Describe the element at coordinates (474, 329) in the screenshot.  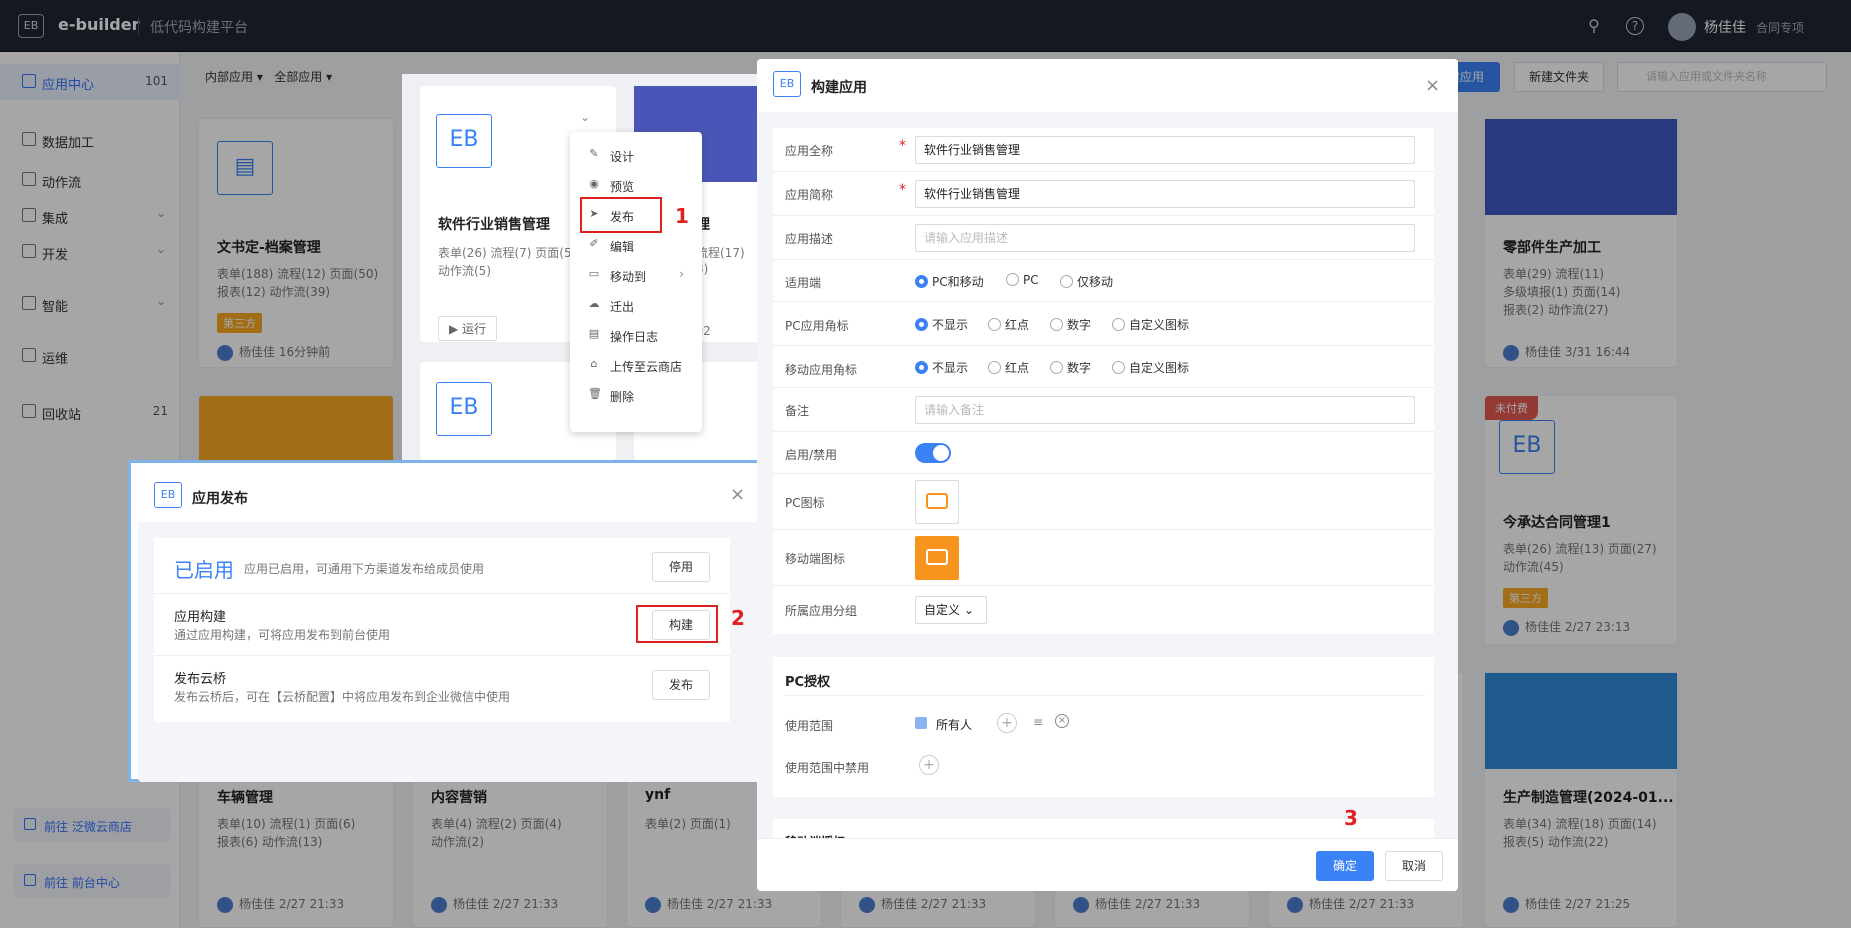
I see `run-label: 运行` at that location.